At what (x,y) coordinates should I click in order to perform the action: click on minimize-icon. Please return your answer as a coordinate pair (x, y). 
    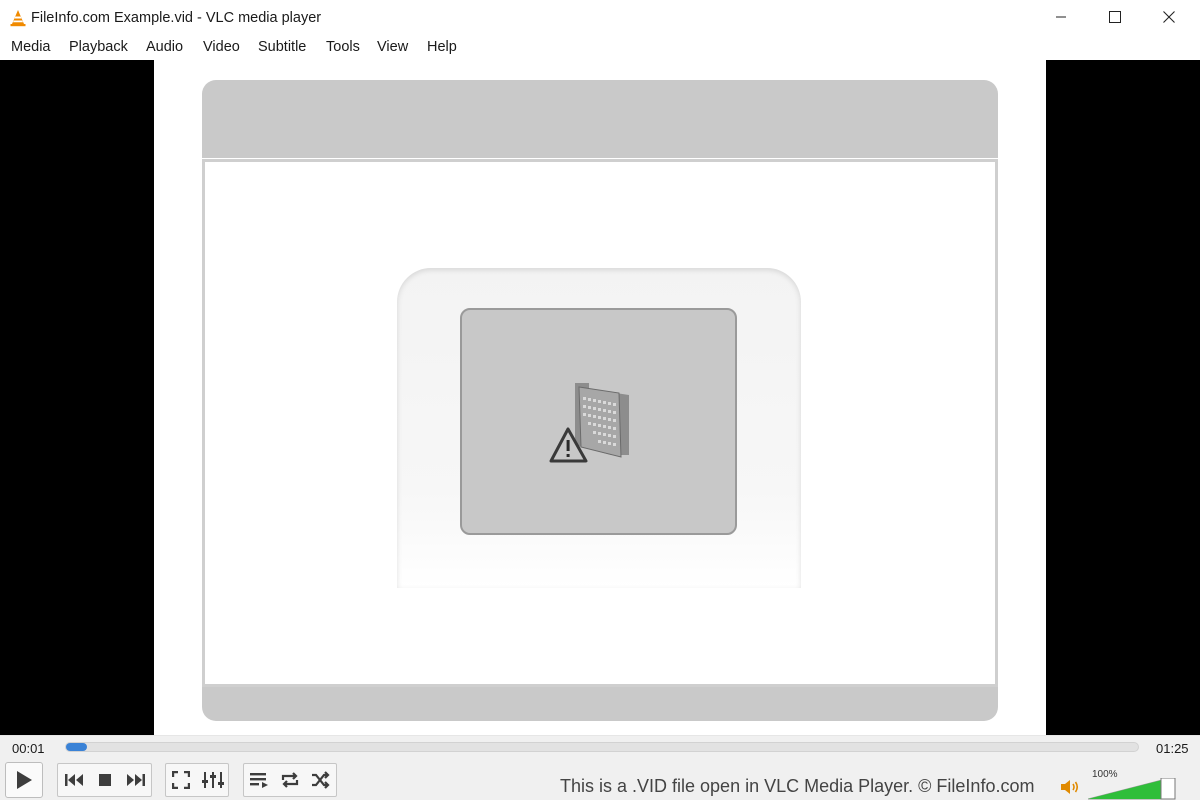
    Looking at the image, I should click on (1061, 17).